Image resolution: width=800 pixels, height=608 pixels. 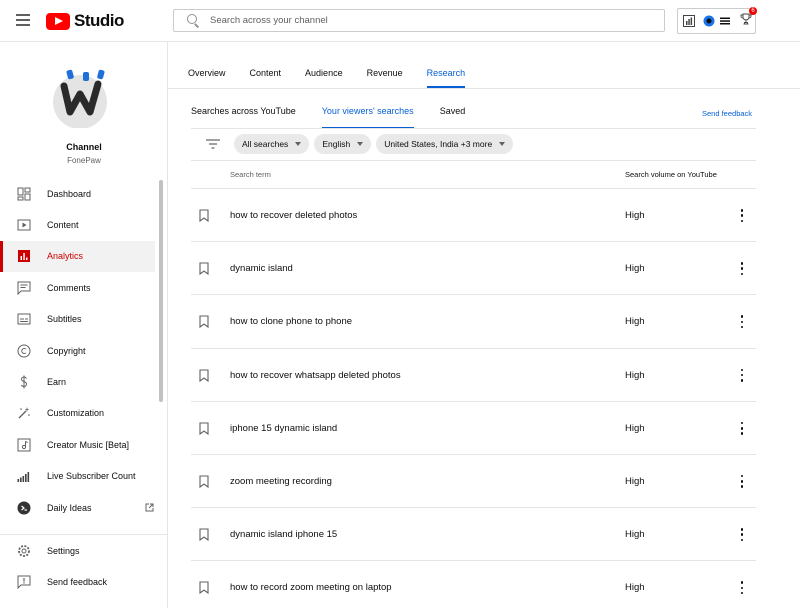 I want to click on sidebar-item-label: Comments, so click(x=69, y=287).